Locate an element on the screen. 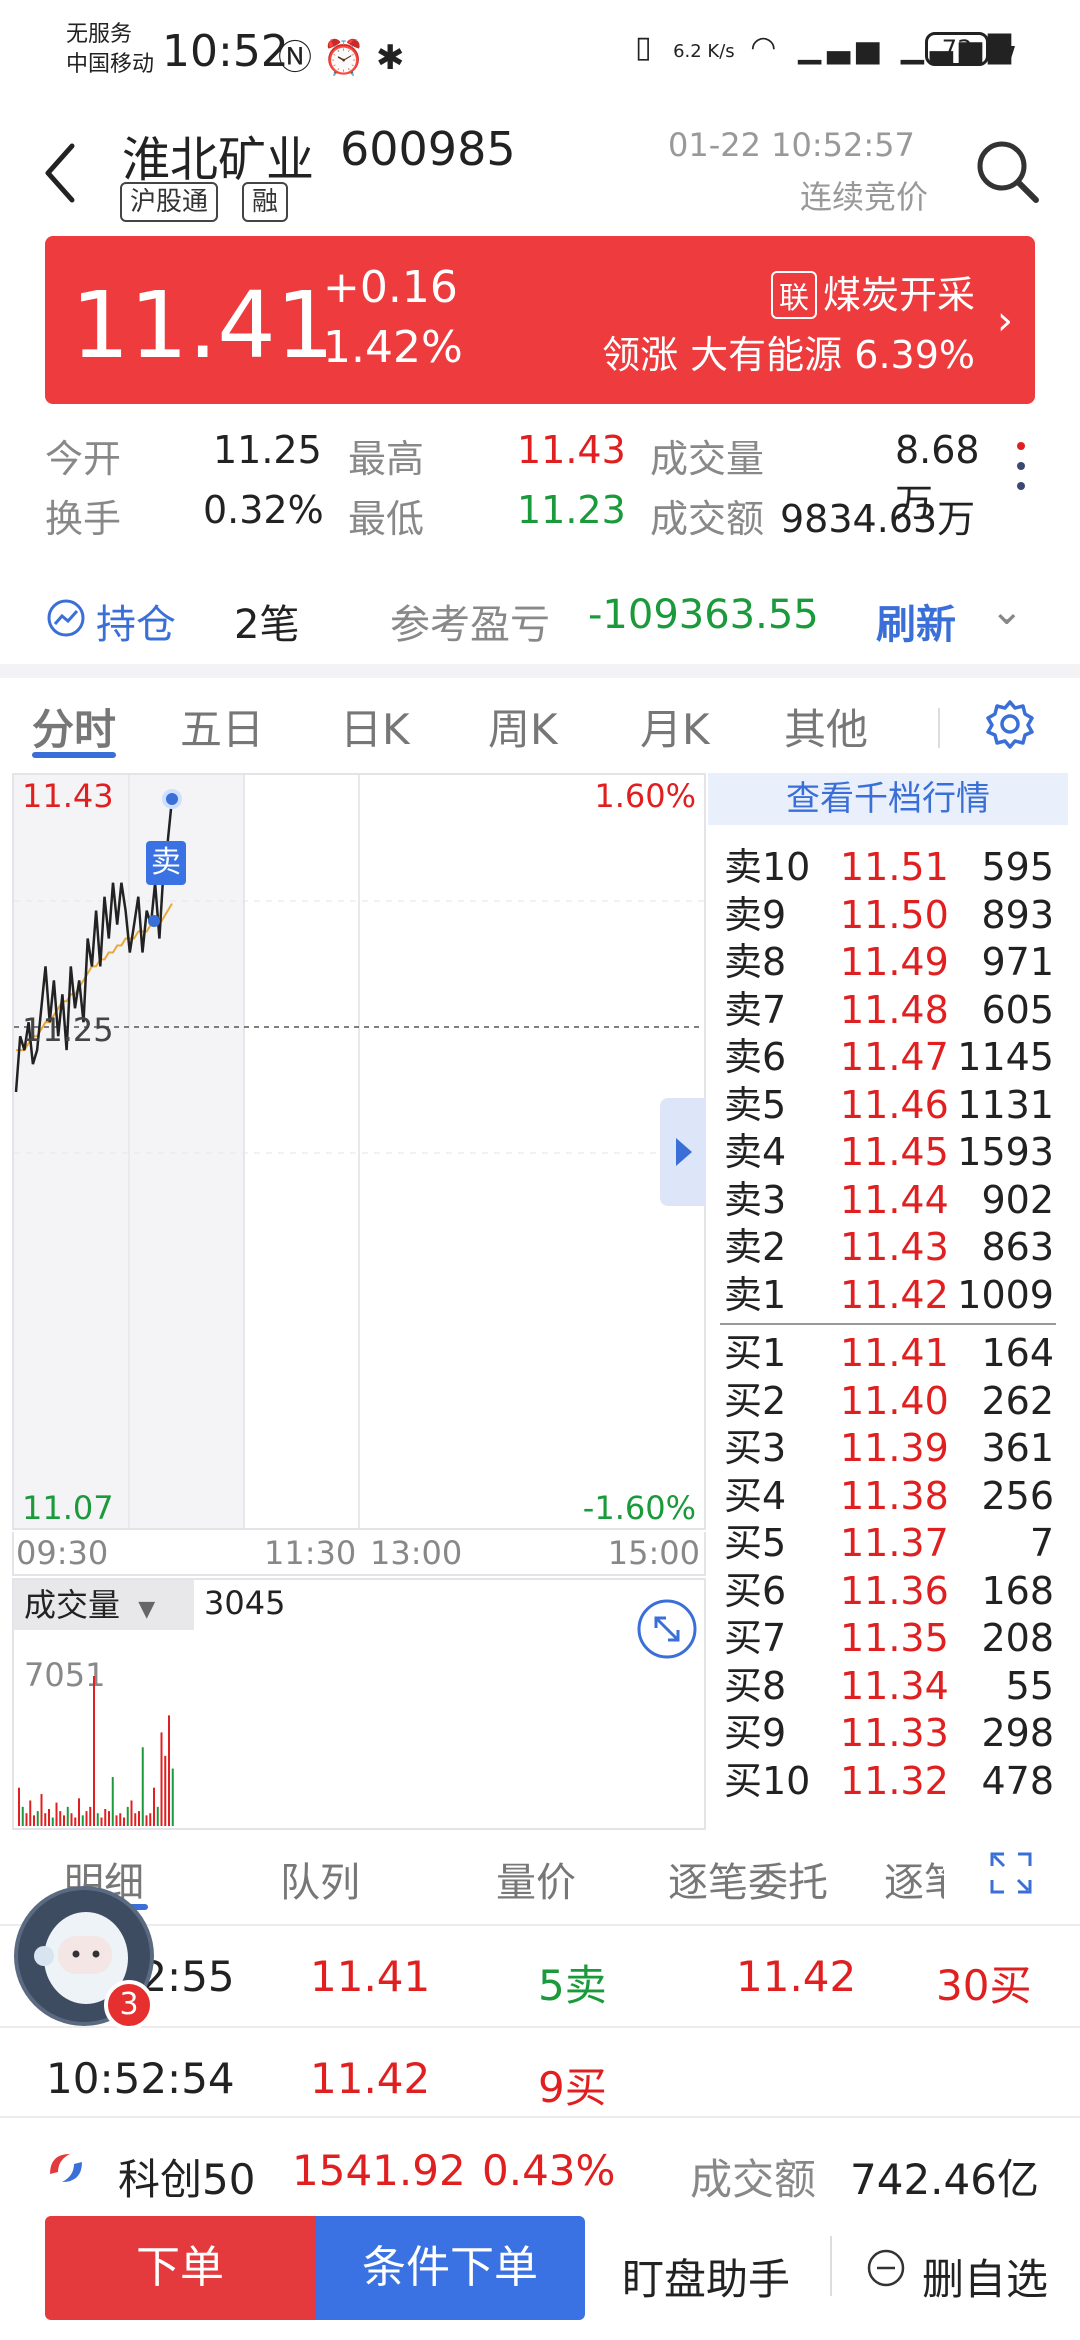  tab-other: 其他 is located at coordinates (826, 726).